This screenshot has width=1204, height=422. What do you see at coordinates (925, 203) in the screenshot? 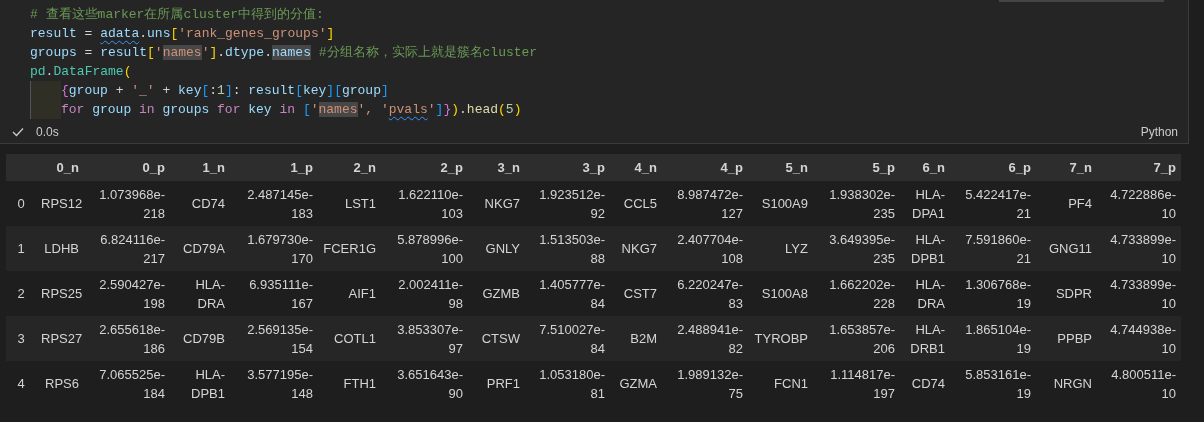
I see `table-cell: HLA-DPA1` at bounding box center [925, 203].